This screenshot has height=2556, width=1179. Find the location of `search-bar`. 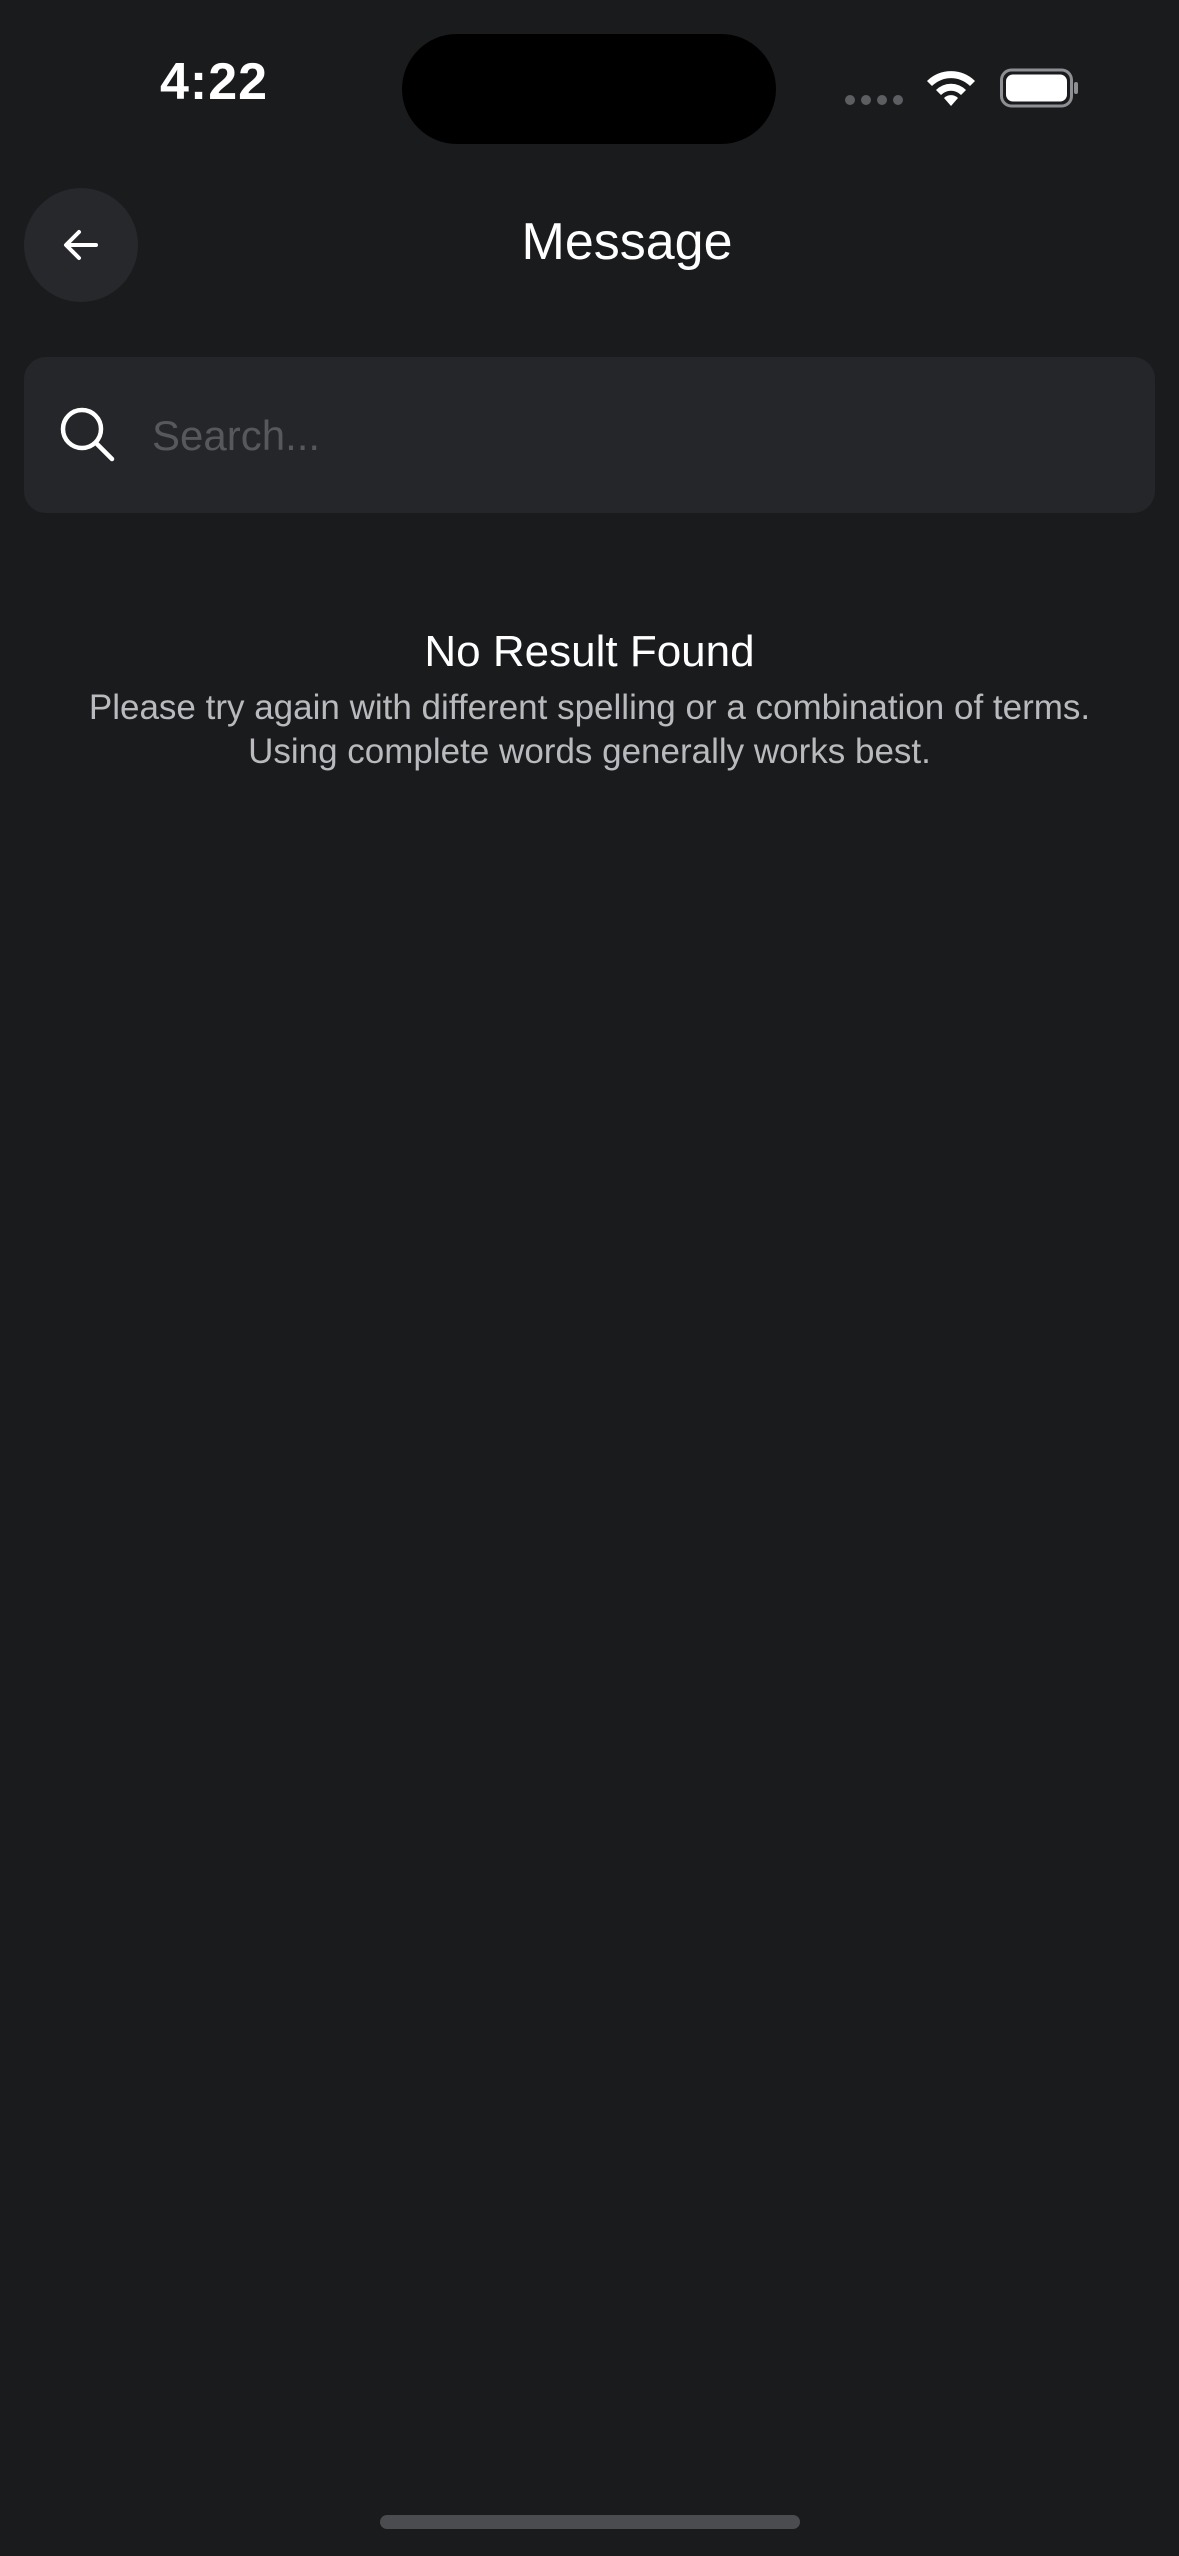

search-bar is located at coordinates (589, 435).